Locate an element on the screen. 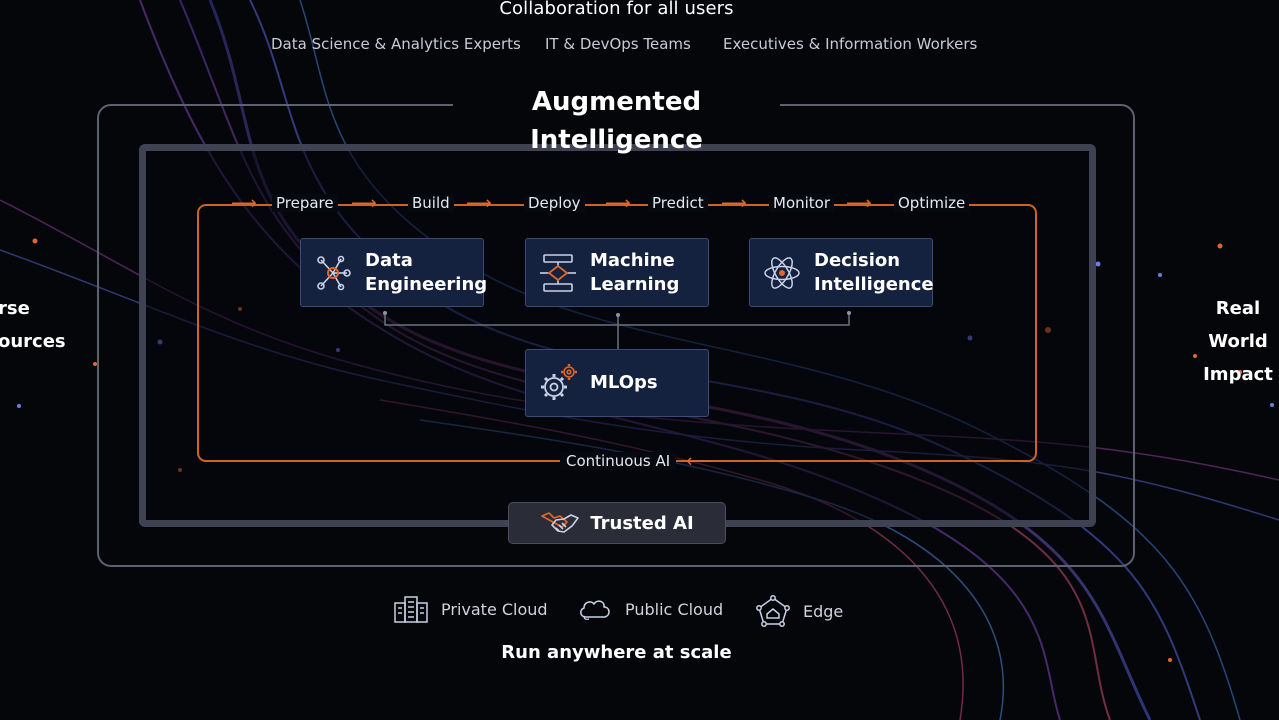 Image resolution: width=1279 pixels, height=720 pixels. gears-icon is located at coordinates (559, 382).